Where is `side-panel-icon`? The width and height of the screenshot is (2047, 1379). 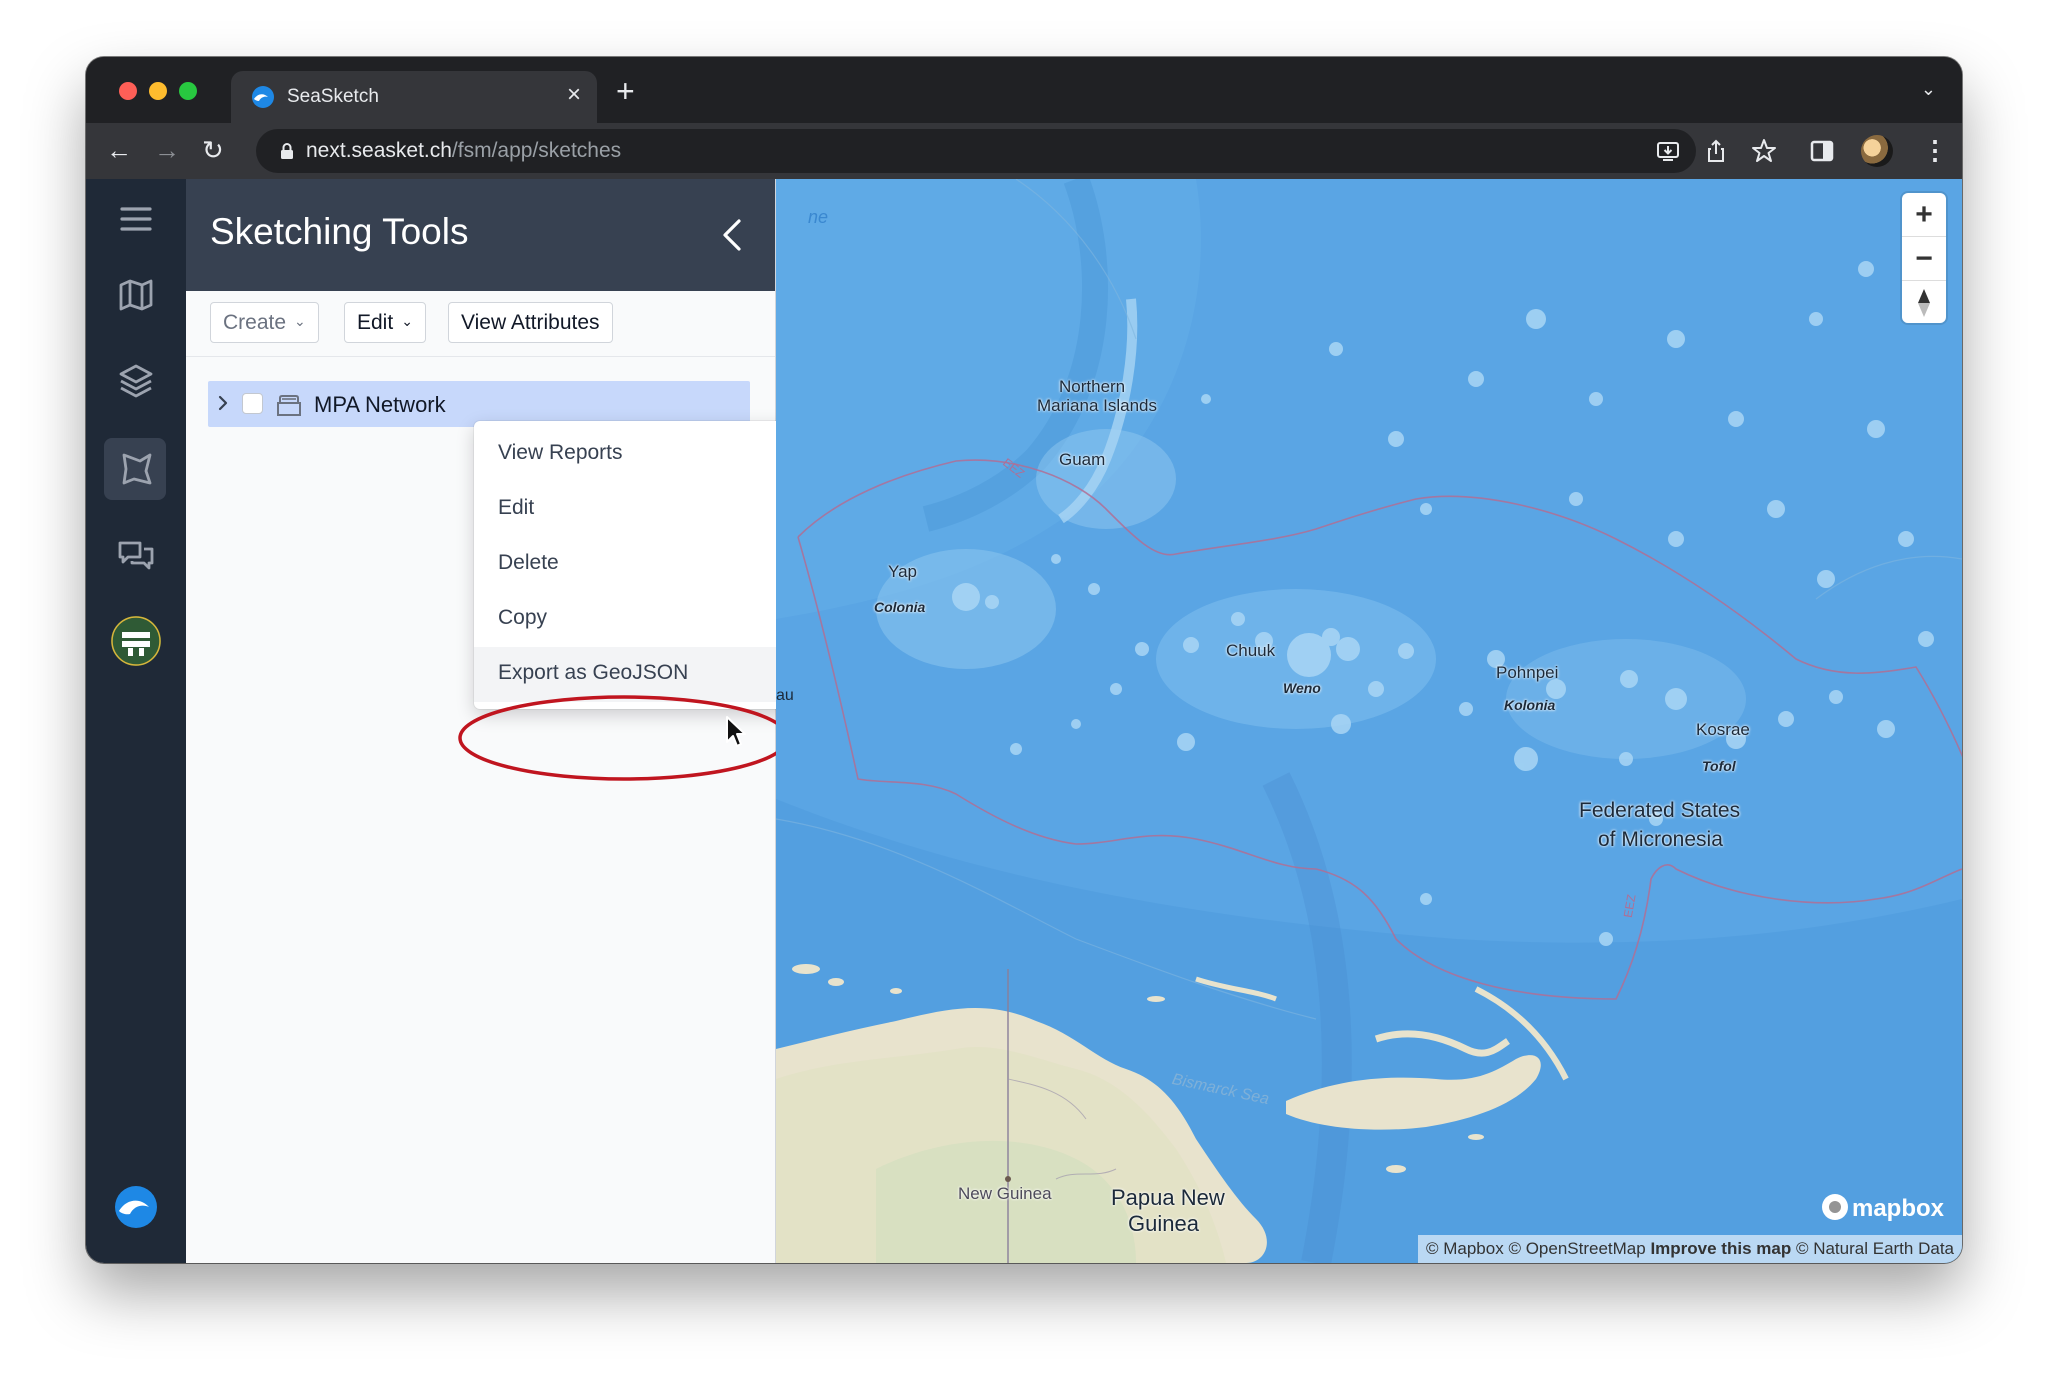
side-panel-icon is located at coordinates (1822, 151).